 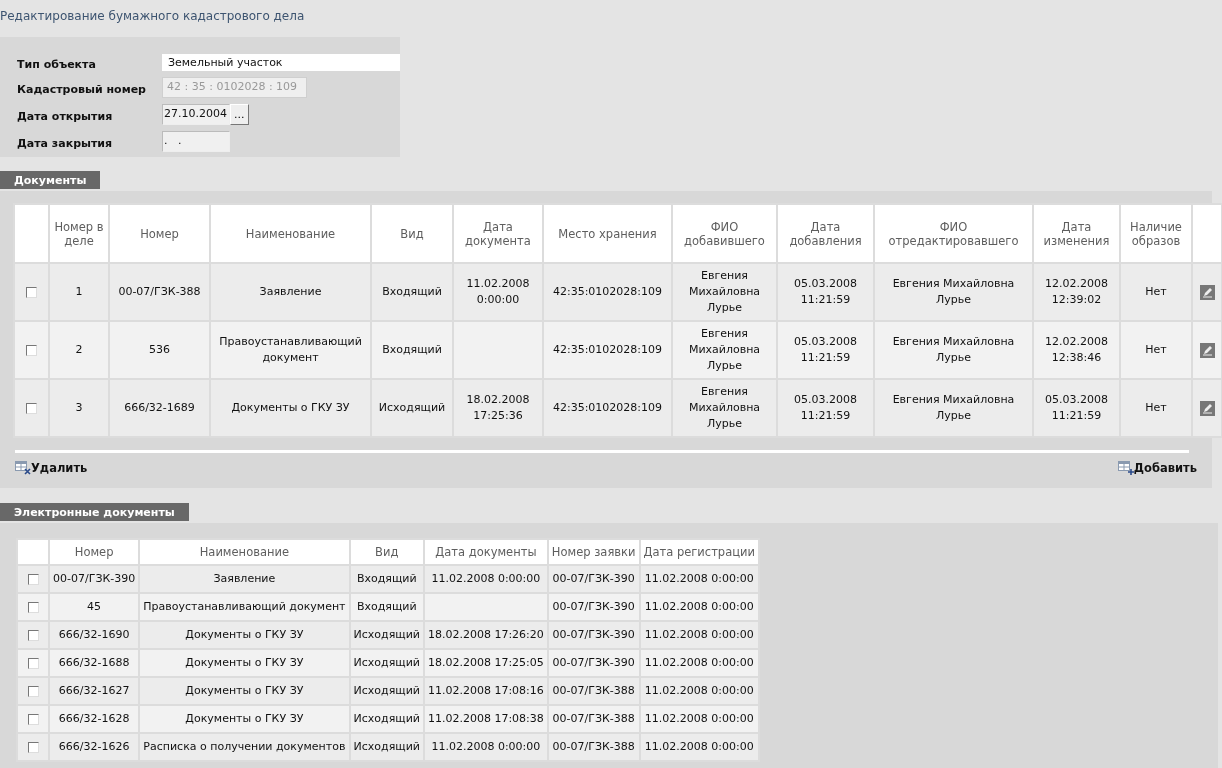 I want to click on column-header: Дата добавления, so click(x=825, y=233).